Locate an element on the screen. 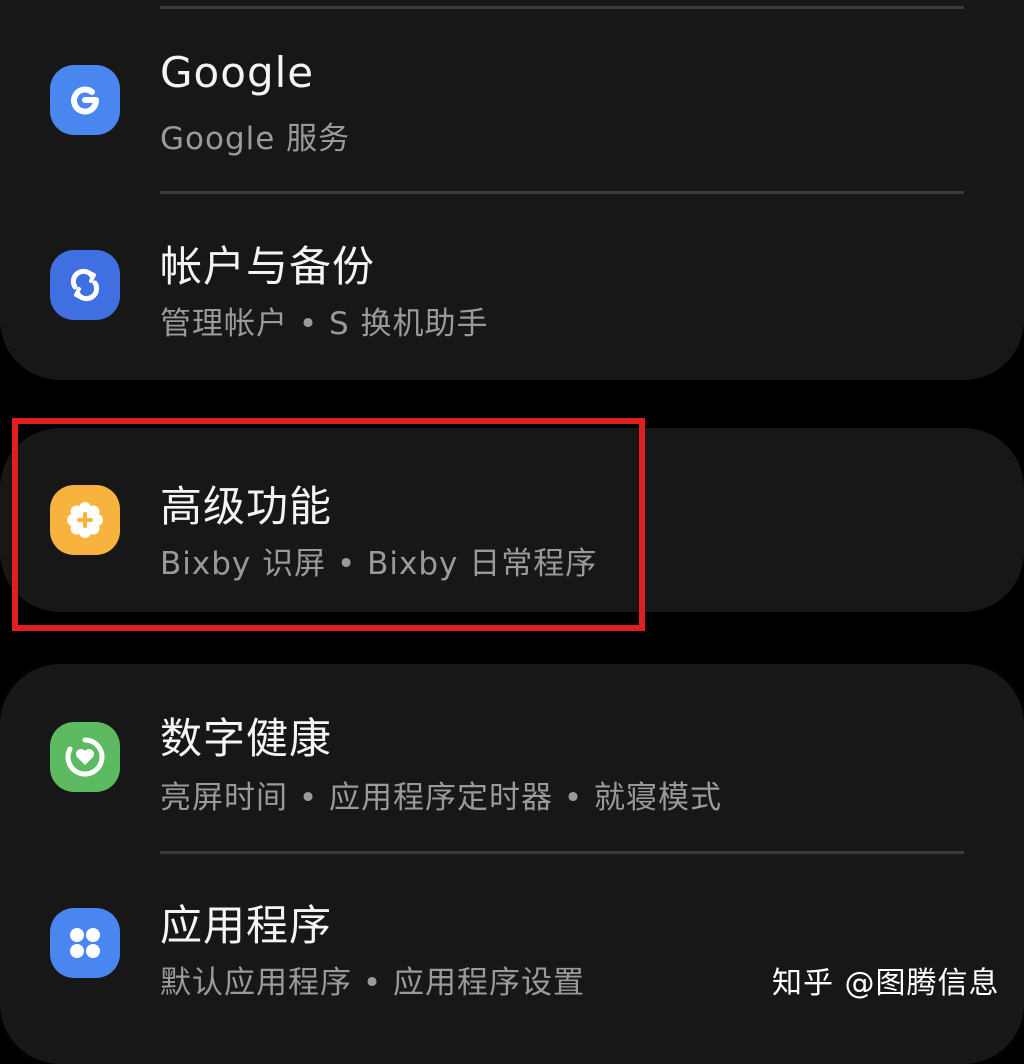  wellbeing-heart-icon is located at coordinates (85, 757).